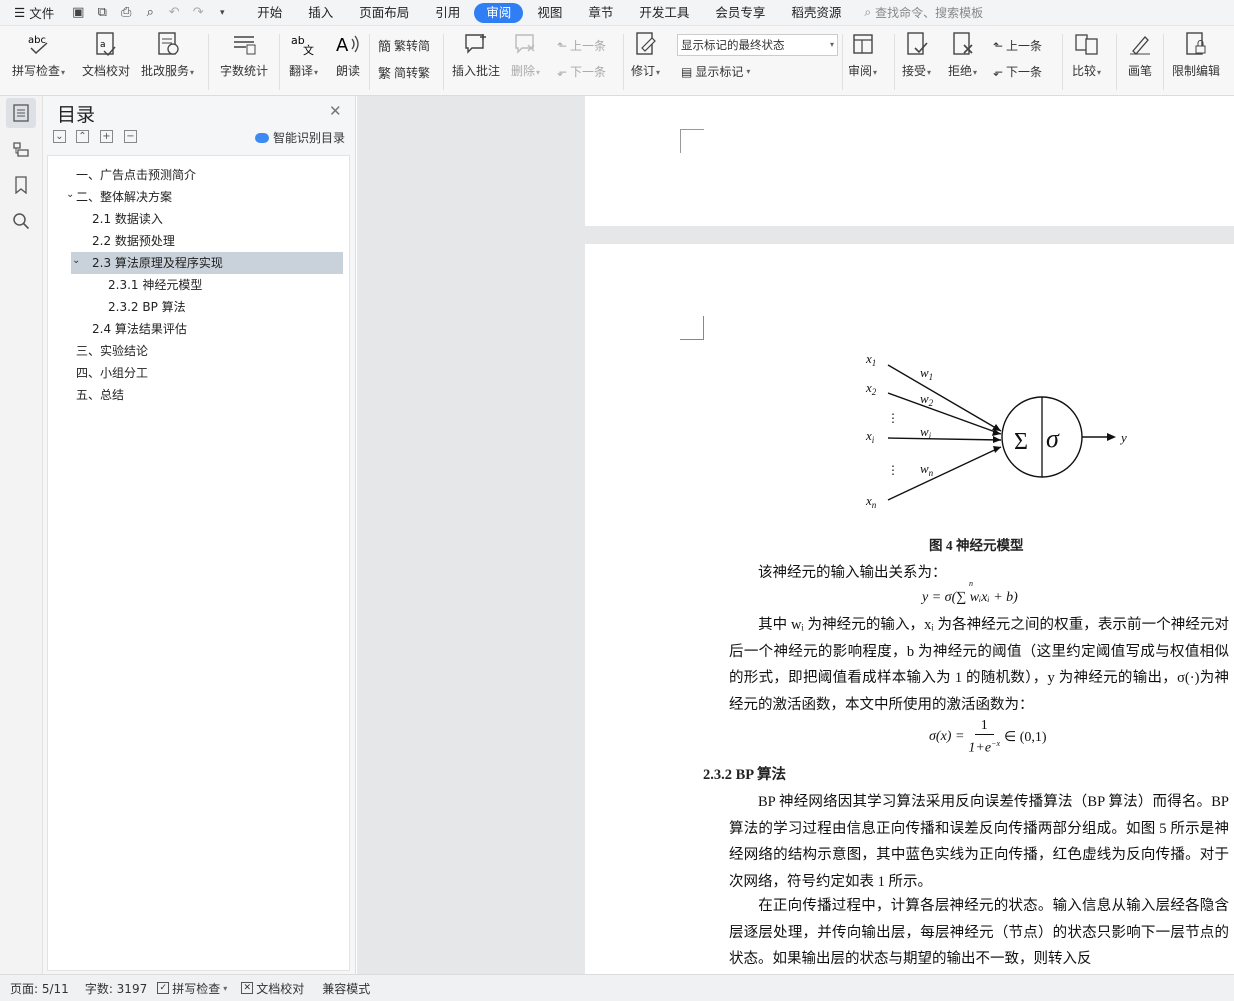 The width and height of the screenshot is (1234, 1001). Describe the element at coordinates (600, 13) in the screenshot. I see `tab-6: 章节` at that location.